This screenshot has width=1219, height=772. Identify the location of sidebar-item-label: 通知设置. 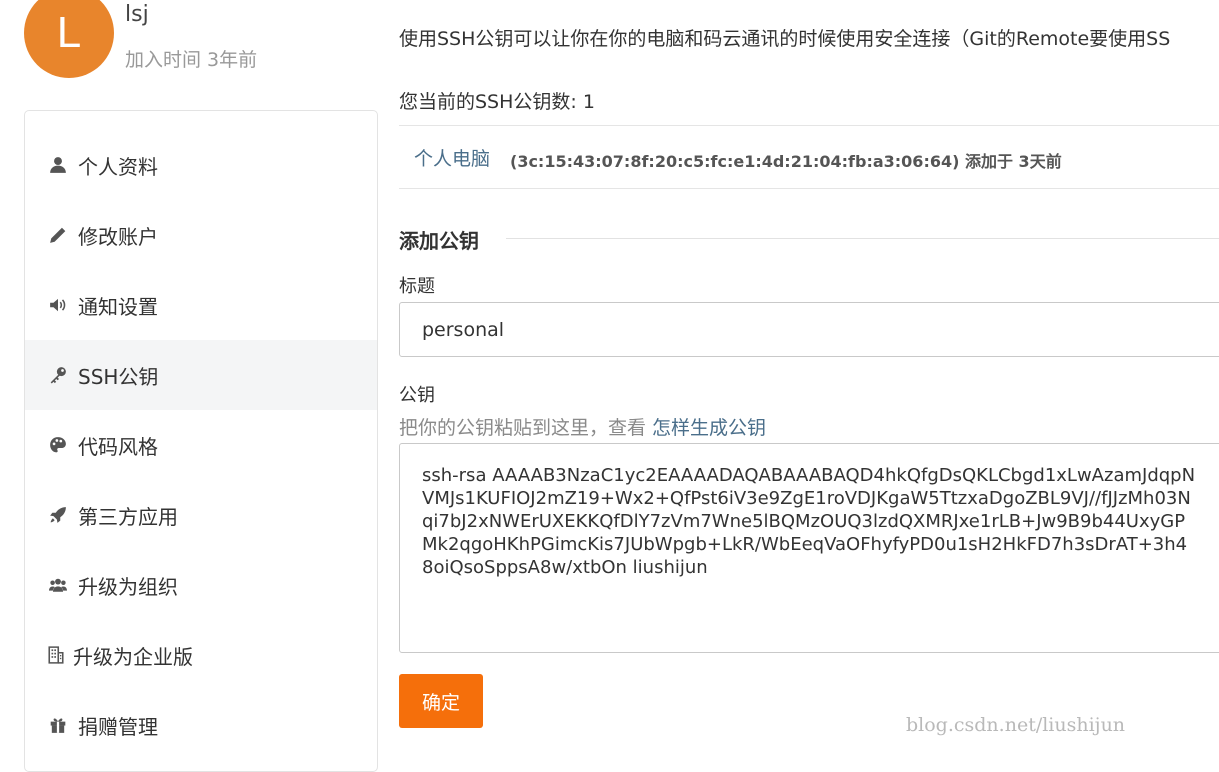
(118, 306).